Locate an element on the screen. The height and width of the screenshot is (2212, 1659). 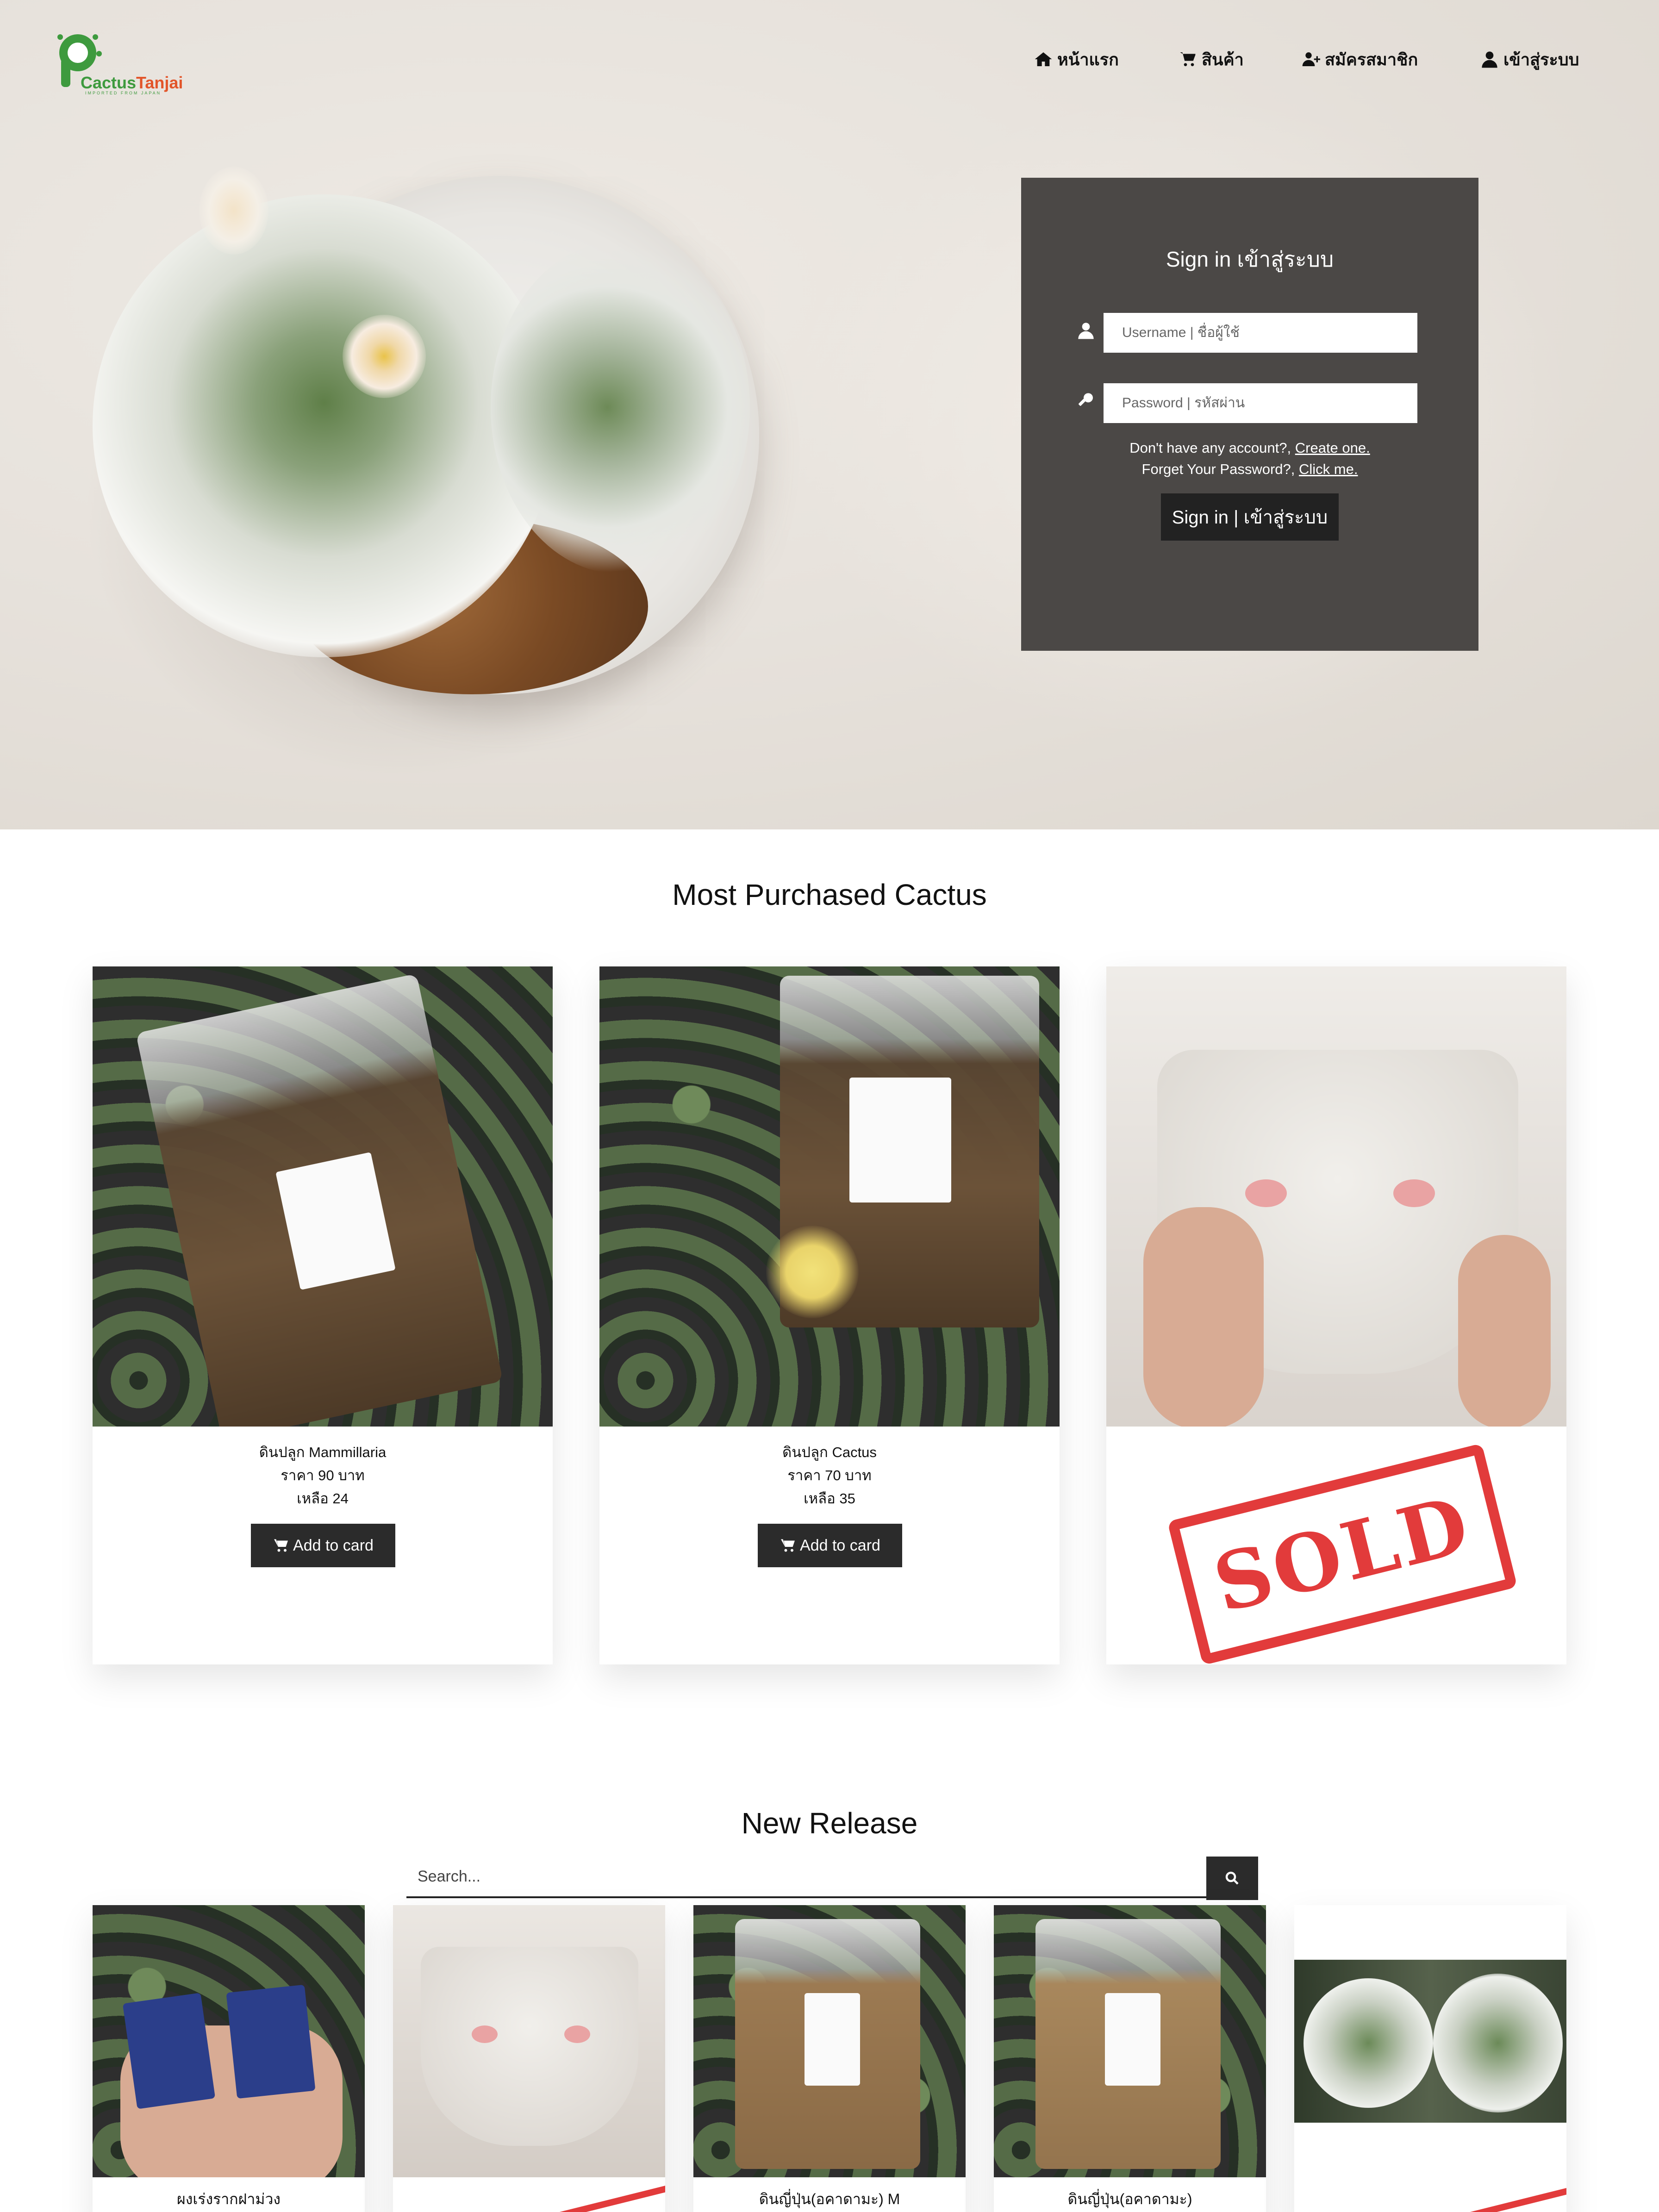
product-name: ดินญี่ปุ่น(อคาดามะ) is located at coordinates (1129, 2199).